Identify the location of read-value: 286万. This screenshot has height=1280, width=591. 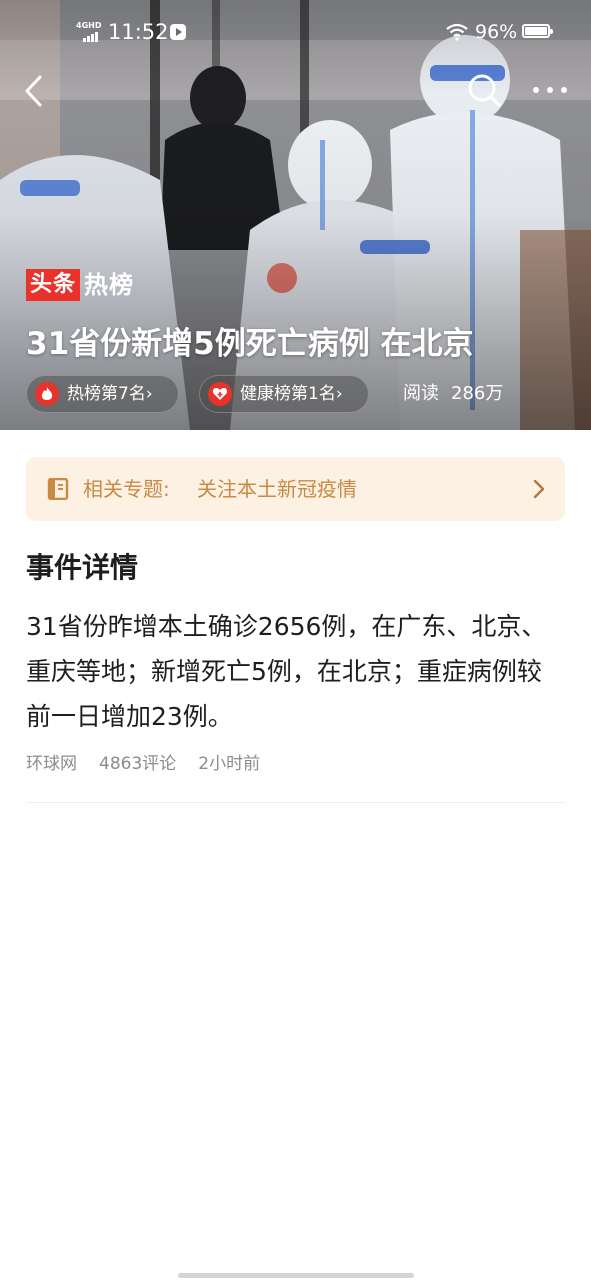
(477, 393).